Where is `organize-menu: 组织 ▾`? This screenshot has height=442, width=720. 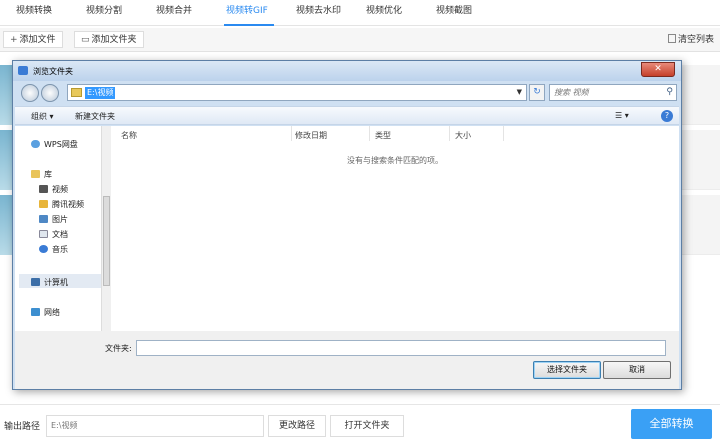 organize-menu: 组织 ▾ is located at coordinates (42, 116).